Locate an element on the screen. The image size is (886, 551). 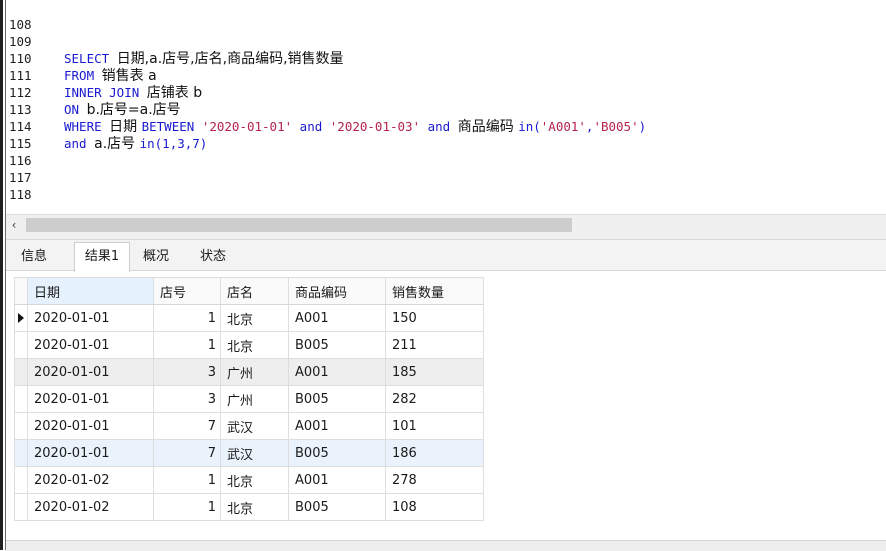
current-row-arrow-icon is located at coordinates (21, 318).